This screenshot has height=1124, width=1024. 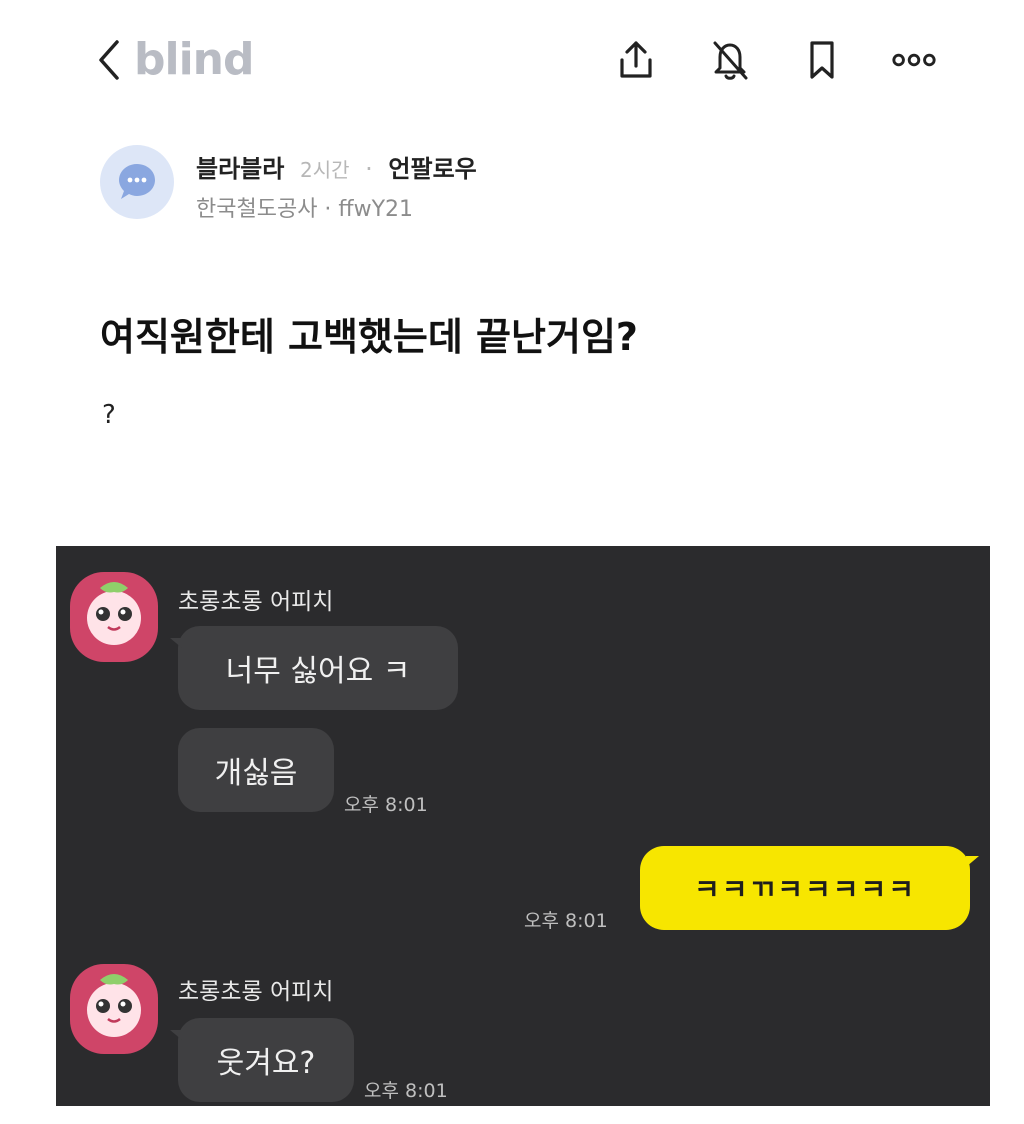 What do you see at coordinates (194, 59) in the screenshot?
I see `app-logo: blind` at bounding box center [194, 59].